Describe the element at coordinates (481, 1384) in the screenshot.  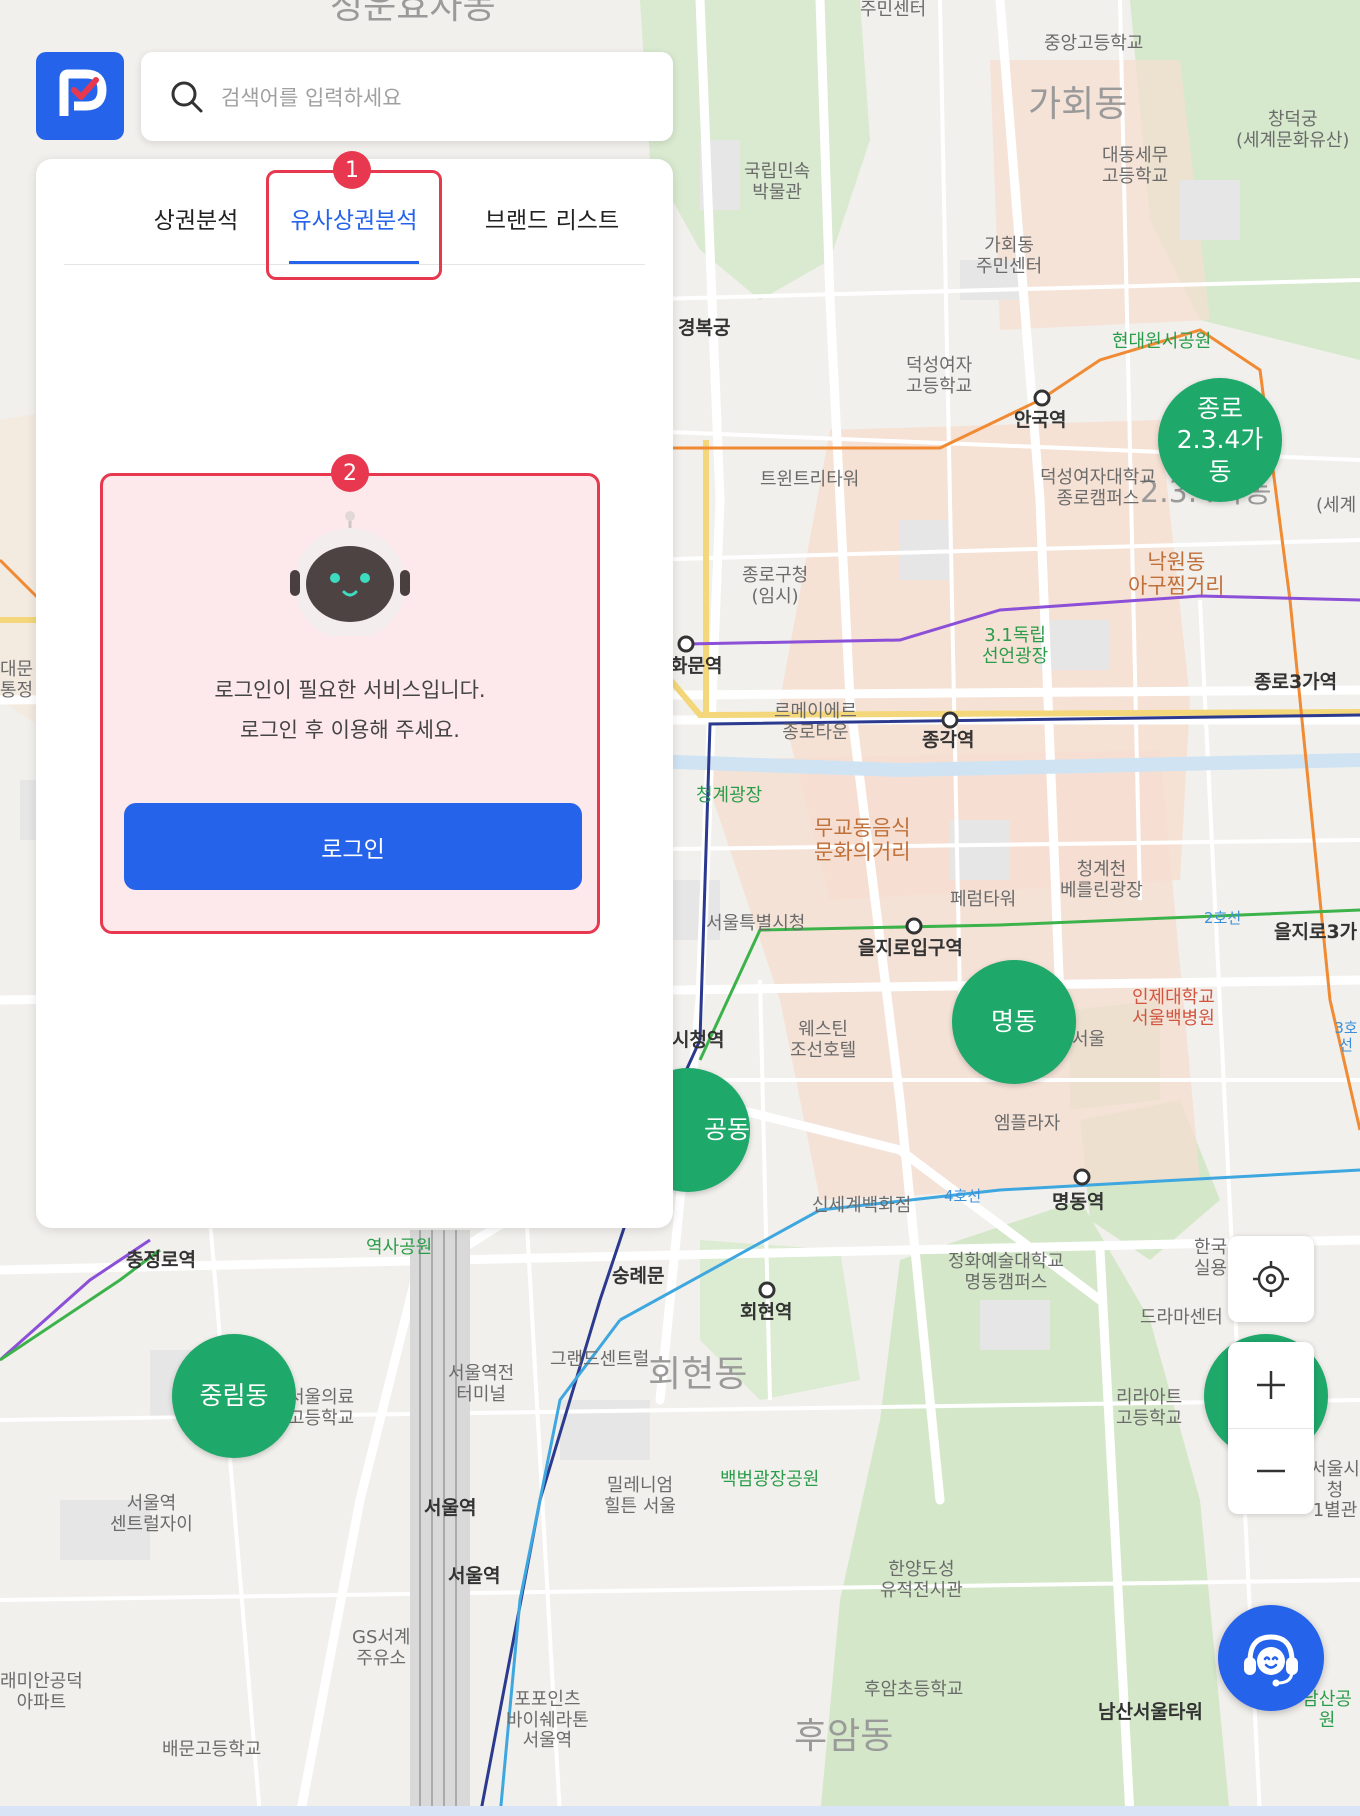
I see `map-label-seoul-terminal: 서울역전 터미널` at that location.